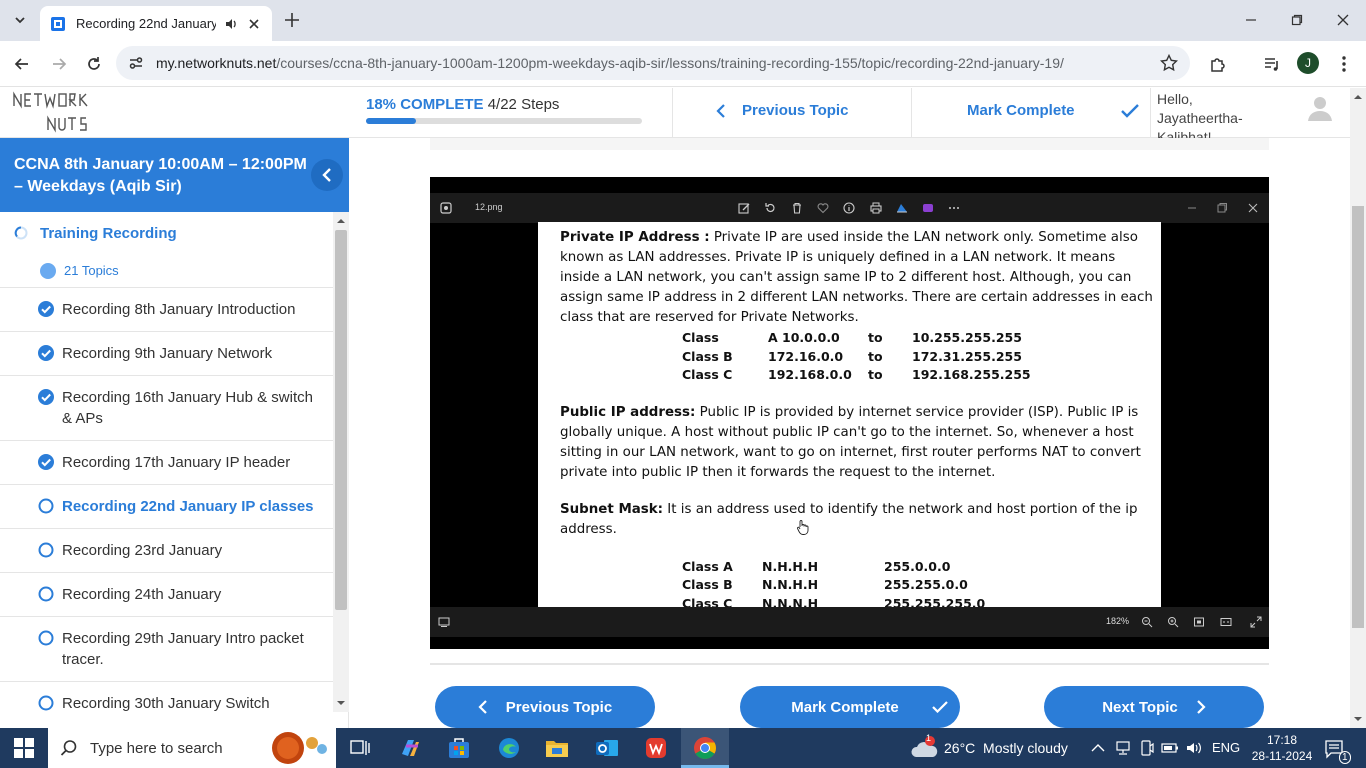  Describe the element at coordinates (444, 622) in the screenshot. I see `filmstrip-icon` at that location.